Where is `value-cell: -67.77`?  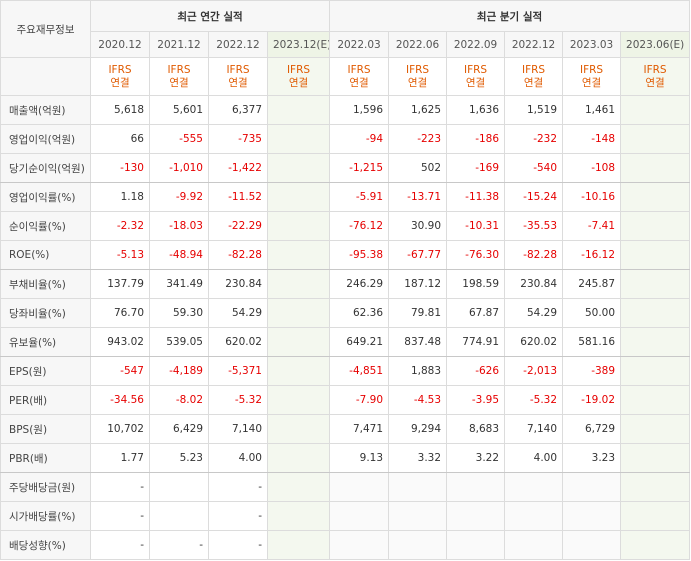 value-cell: -67.77 is located at coordinates (418, 255).